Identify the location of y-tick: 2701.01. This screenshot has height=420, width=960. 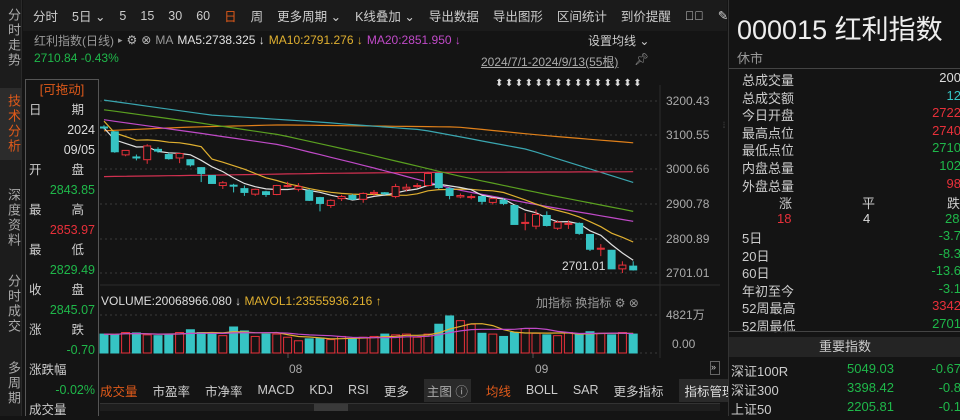
(688, 273).